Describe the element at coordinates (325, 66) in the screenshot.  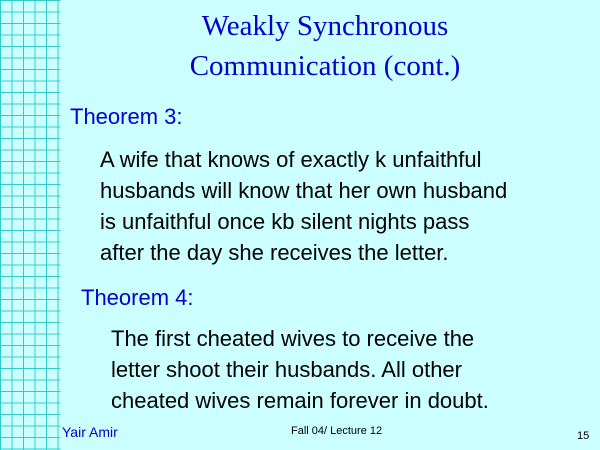
I see `slide-title-line-2: Communication (cont.)` at that location.